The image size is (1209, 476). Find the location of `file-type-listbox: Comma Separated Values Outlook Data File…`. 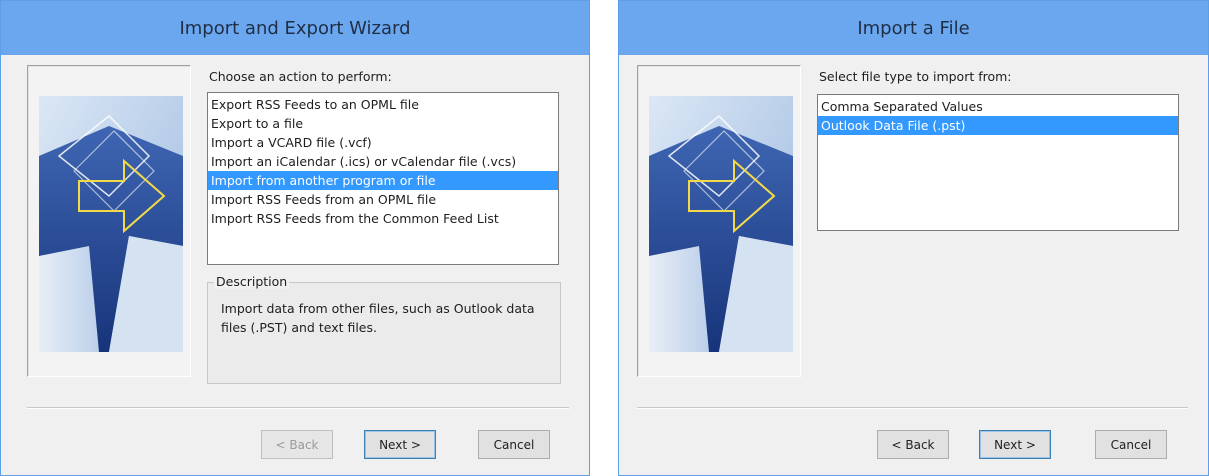

file-type-listbox: Comma Separated Values Outlook Data File… is located at coordinates (998, 162).